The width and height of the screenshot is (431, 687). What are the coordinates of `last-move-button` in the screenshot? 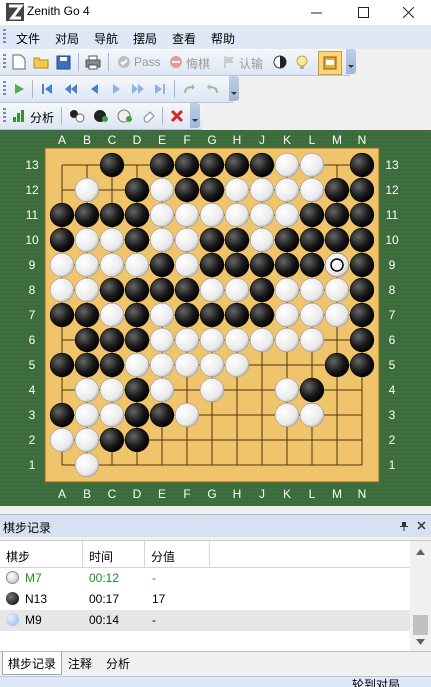 It's located at (160, 89).